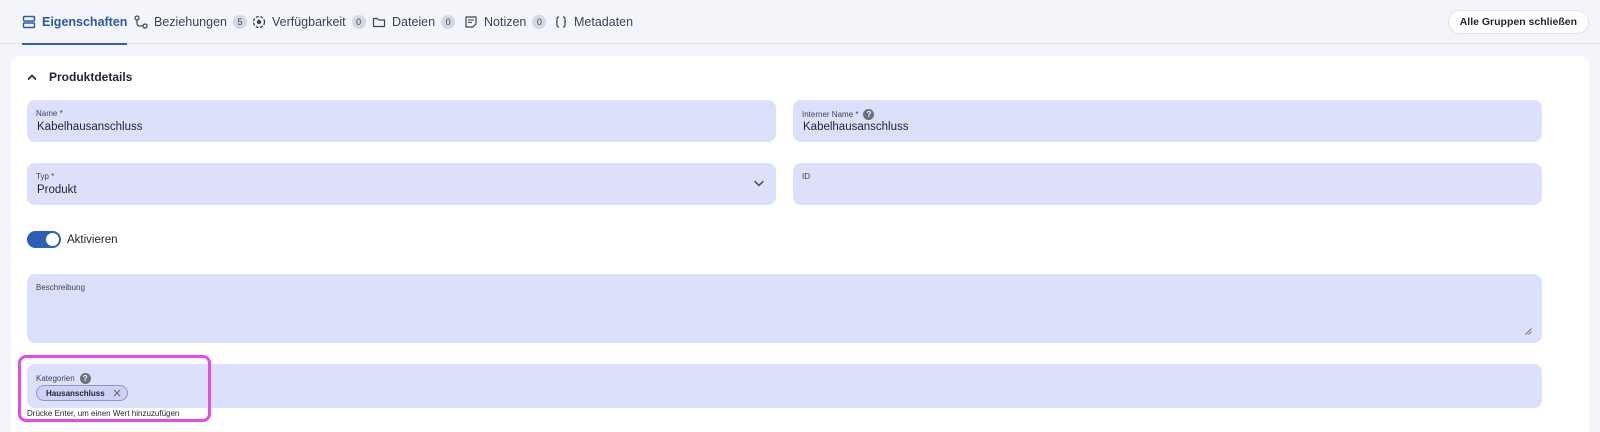  What do you see at coordinates (141, 22) in the screenshot?
I see `relations-icon` at bounding box center [141, 22].